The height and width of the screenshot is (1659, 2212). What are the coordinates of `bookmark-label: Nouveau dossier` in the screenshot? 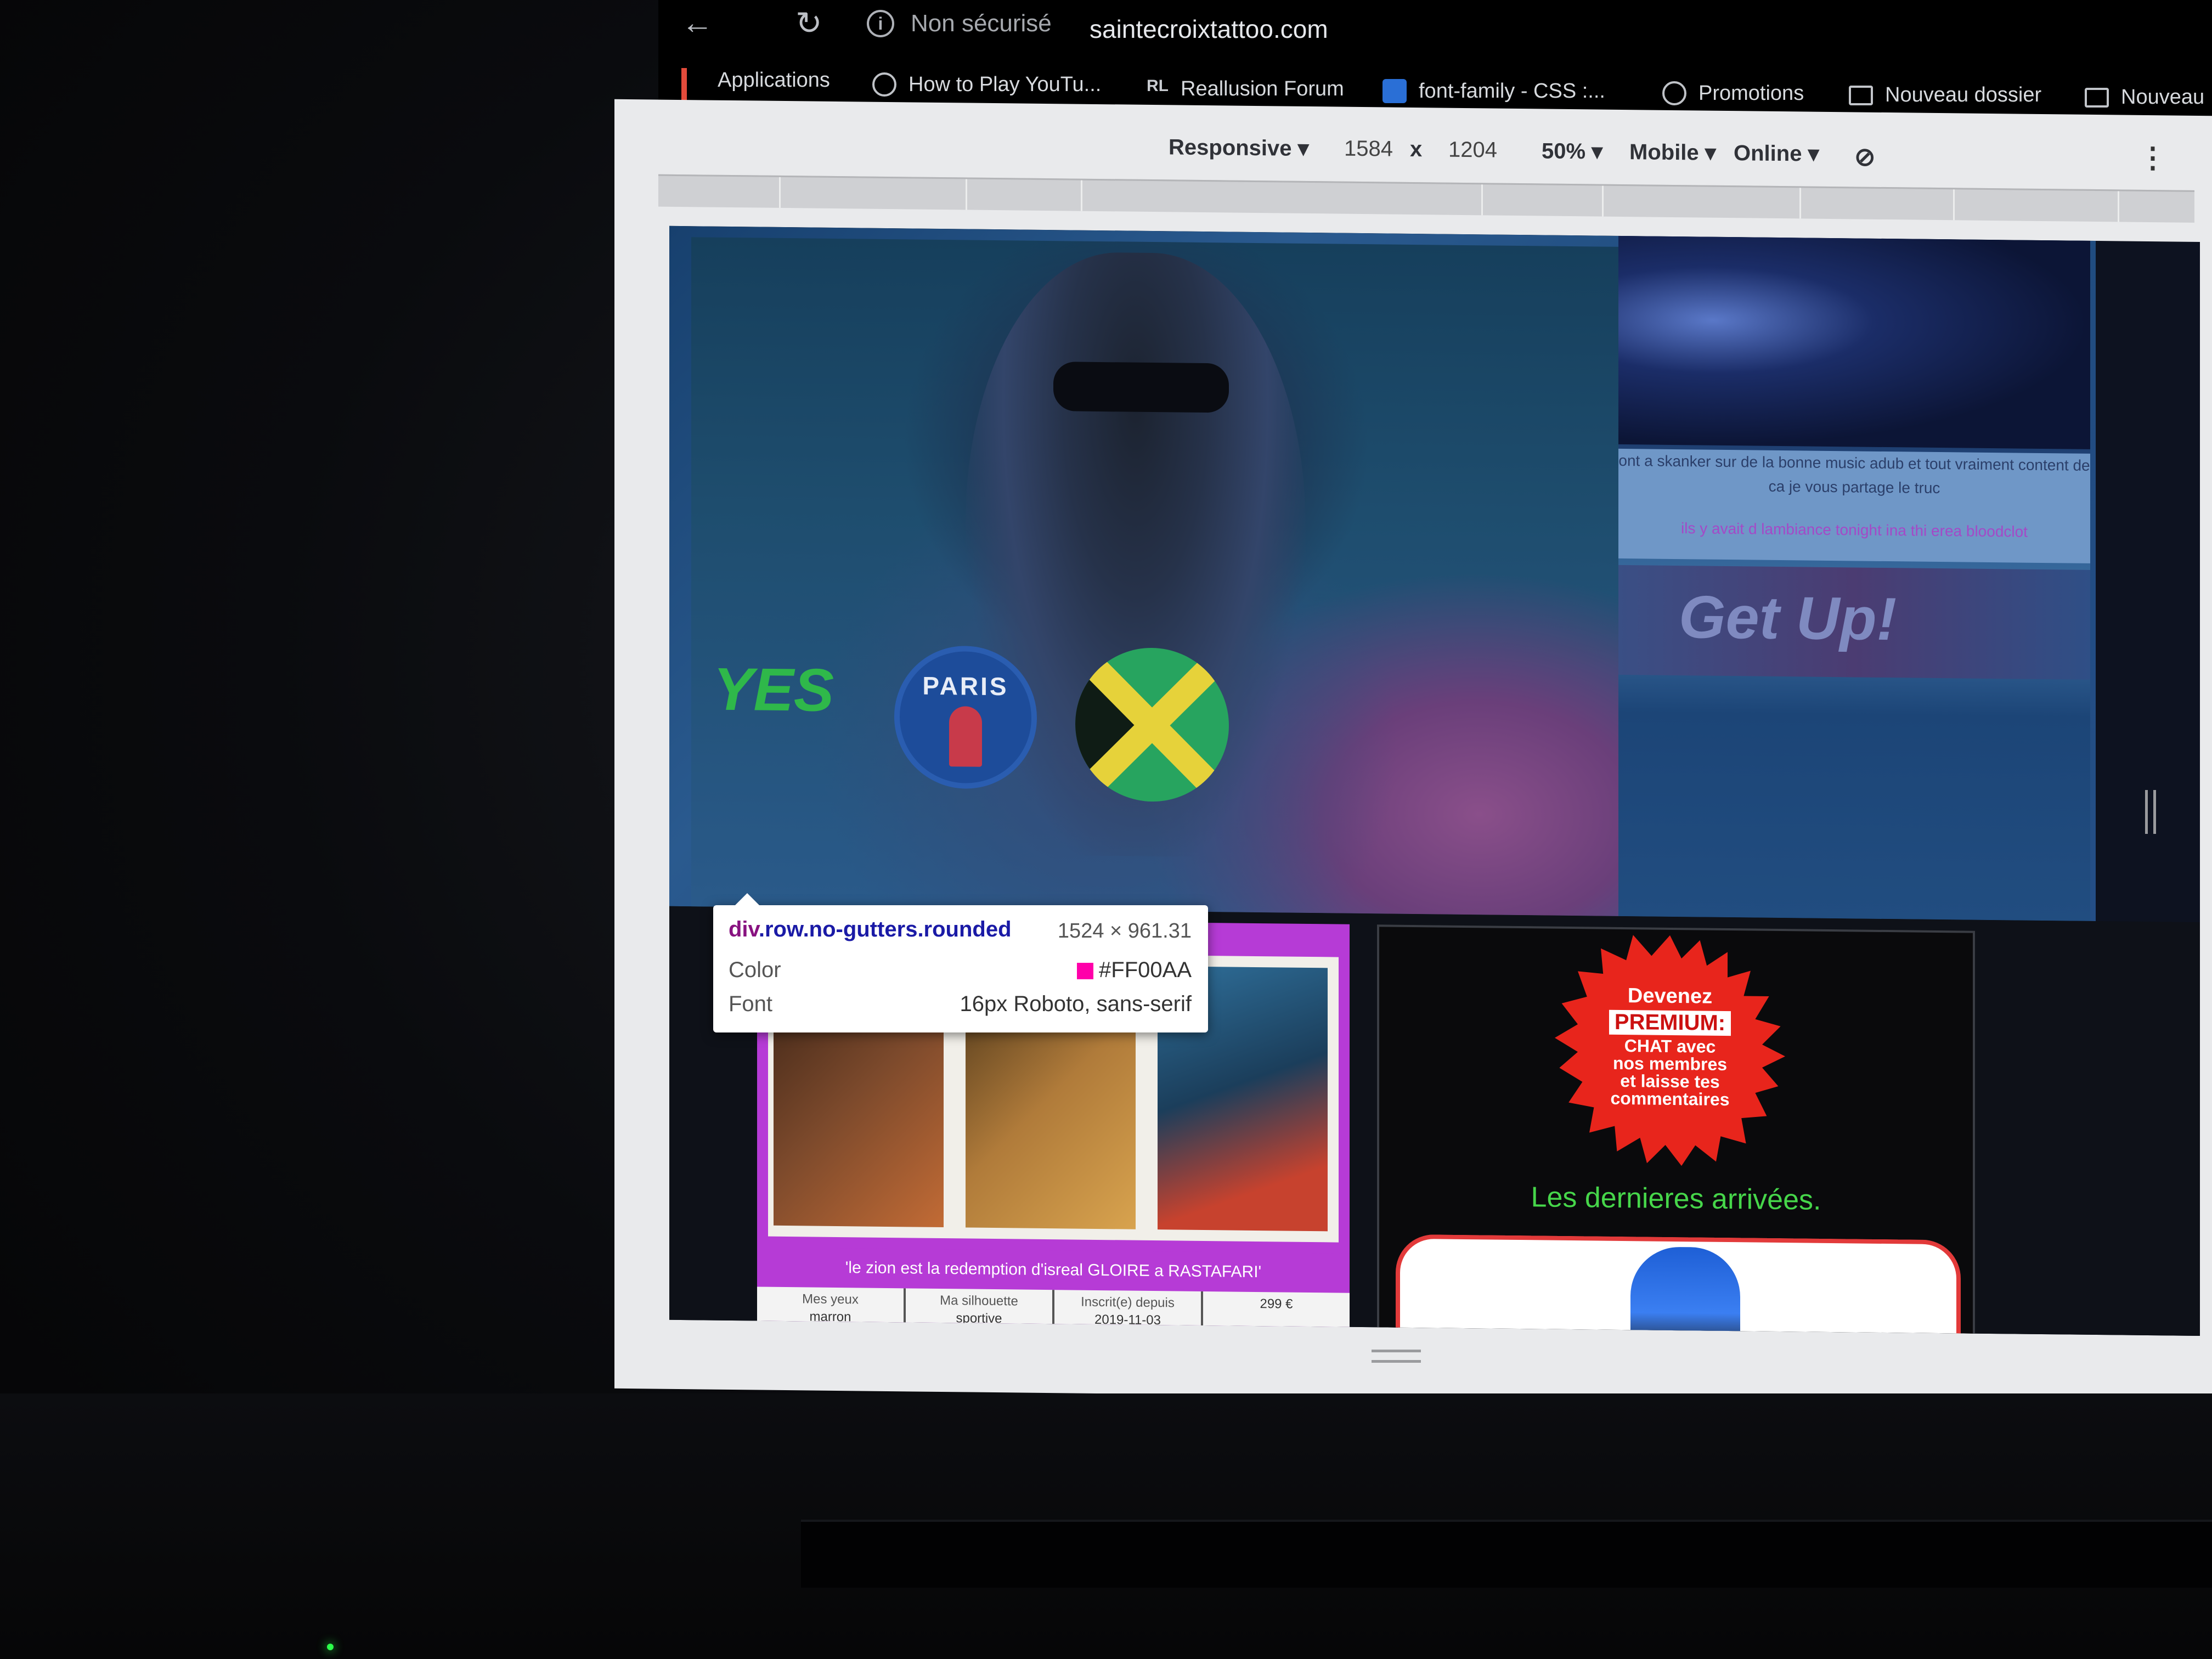 It's located at (1964, 94).